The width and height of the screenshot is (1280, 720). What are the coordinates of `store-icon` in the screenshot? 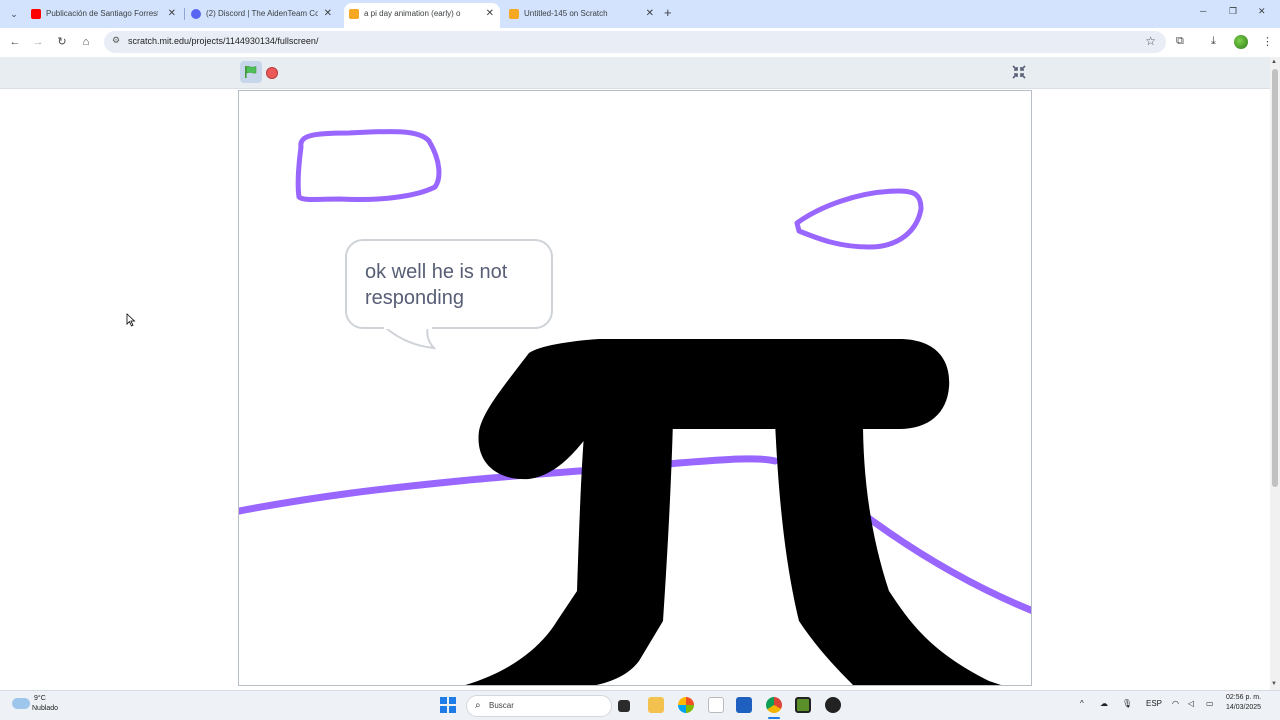 It's located at (744, 705).